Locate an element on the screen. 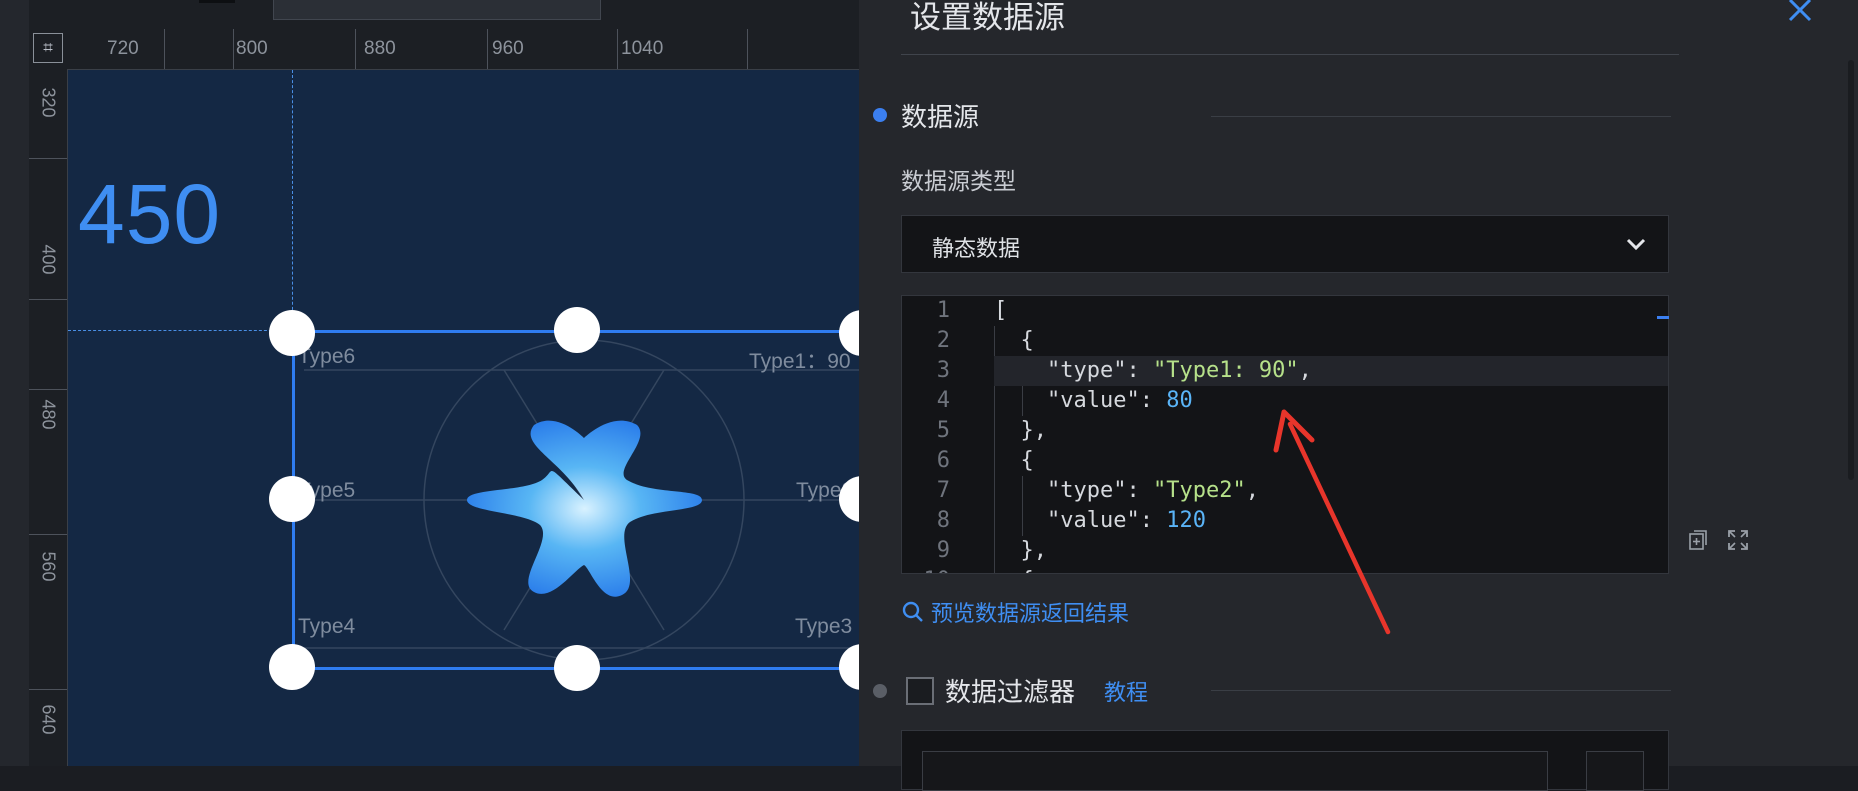 This screenshot has height=791, width=1858. chevron-down-icon is located at coordinates (1636, 244).